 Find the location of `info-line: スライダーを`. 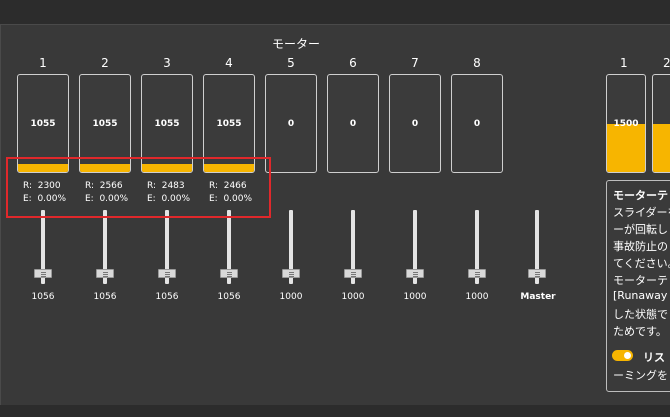

info-line: スライダーを is located at coordinates (641, 212).